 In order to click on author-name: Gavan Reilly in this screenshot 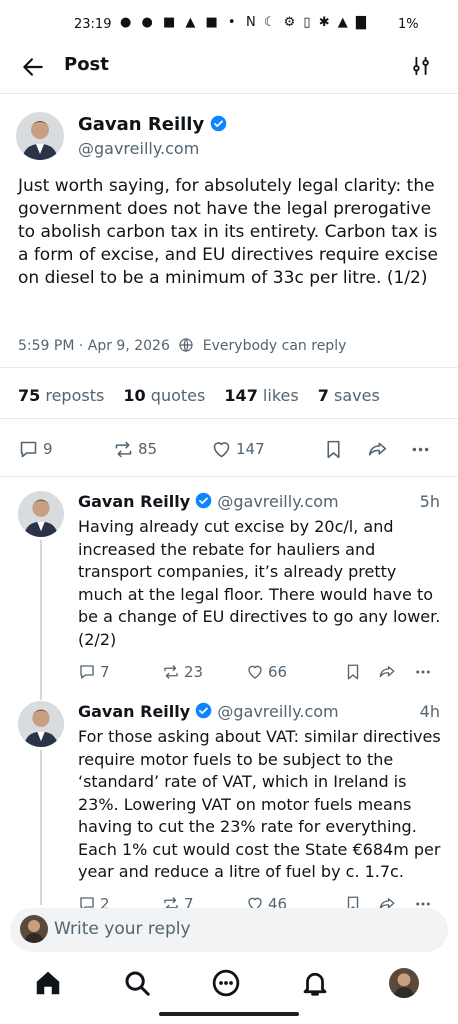, I will do `click(141, 124)`.